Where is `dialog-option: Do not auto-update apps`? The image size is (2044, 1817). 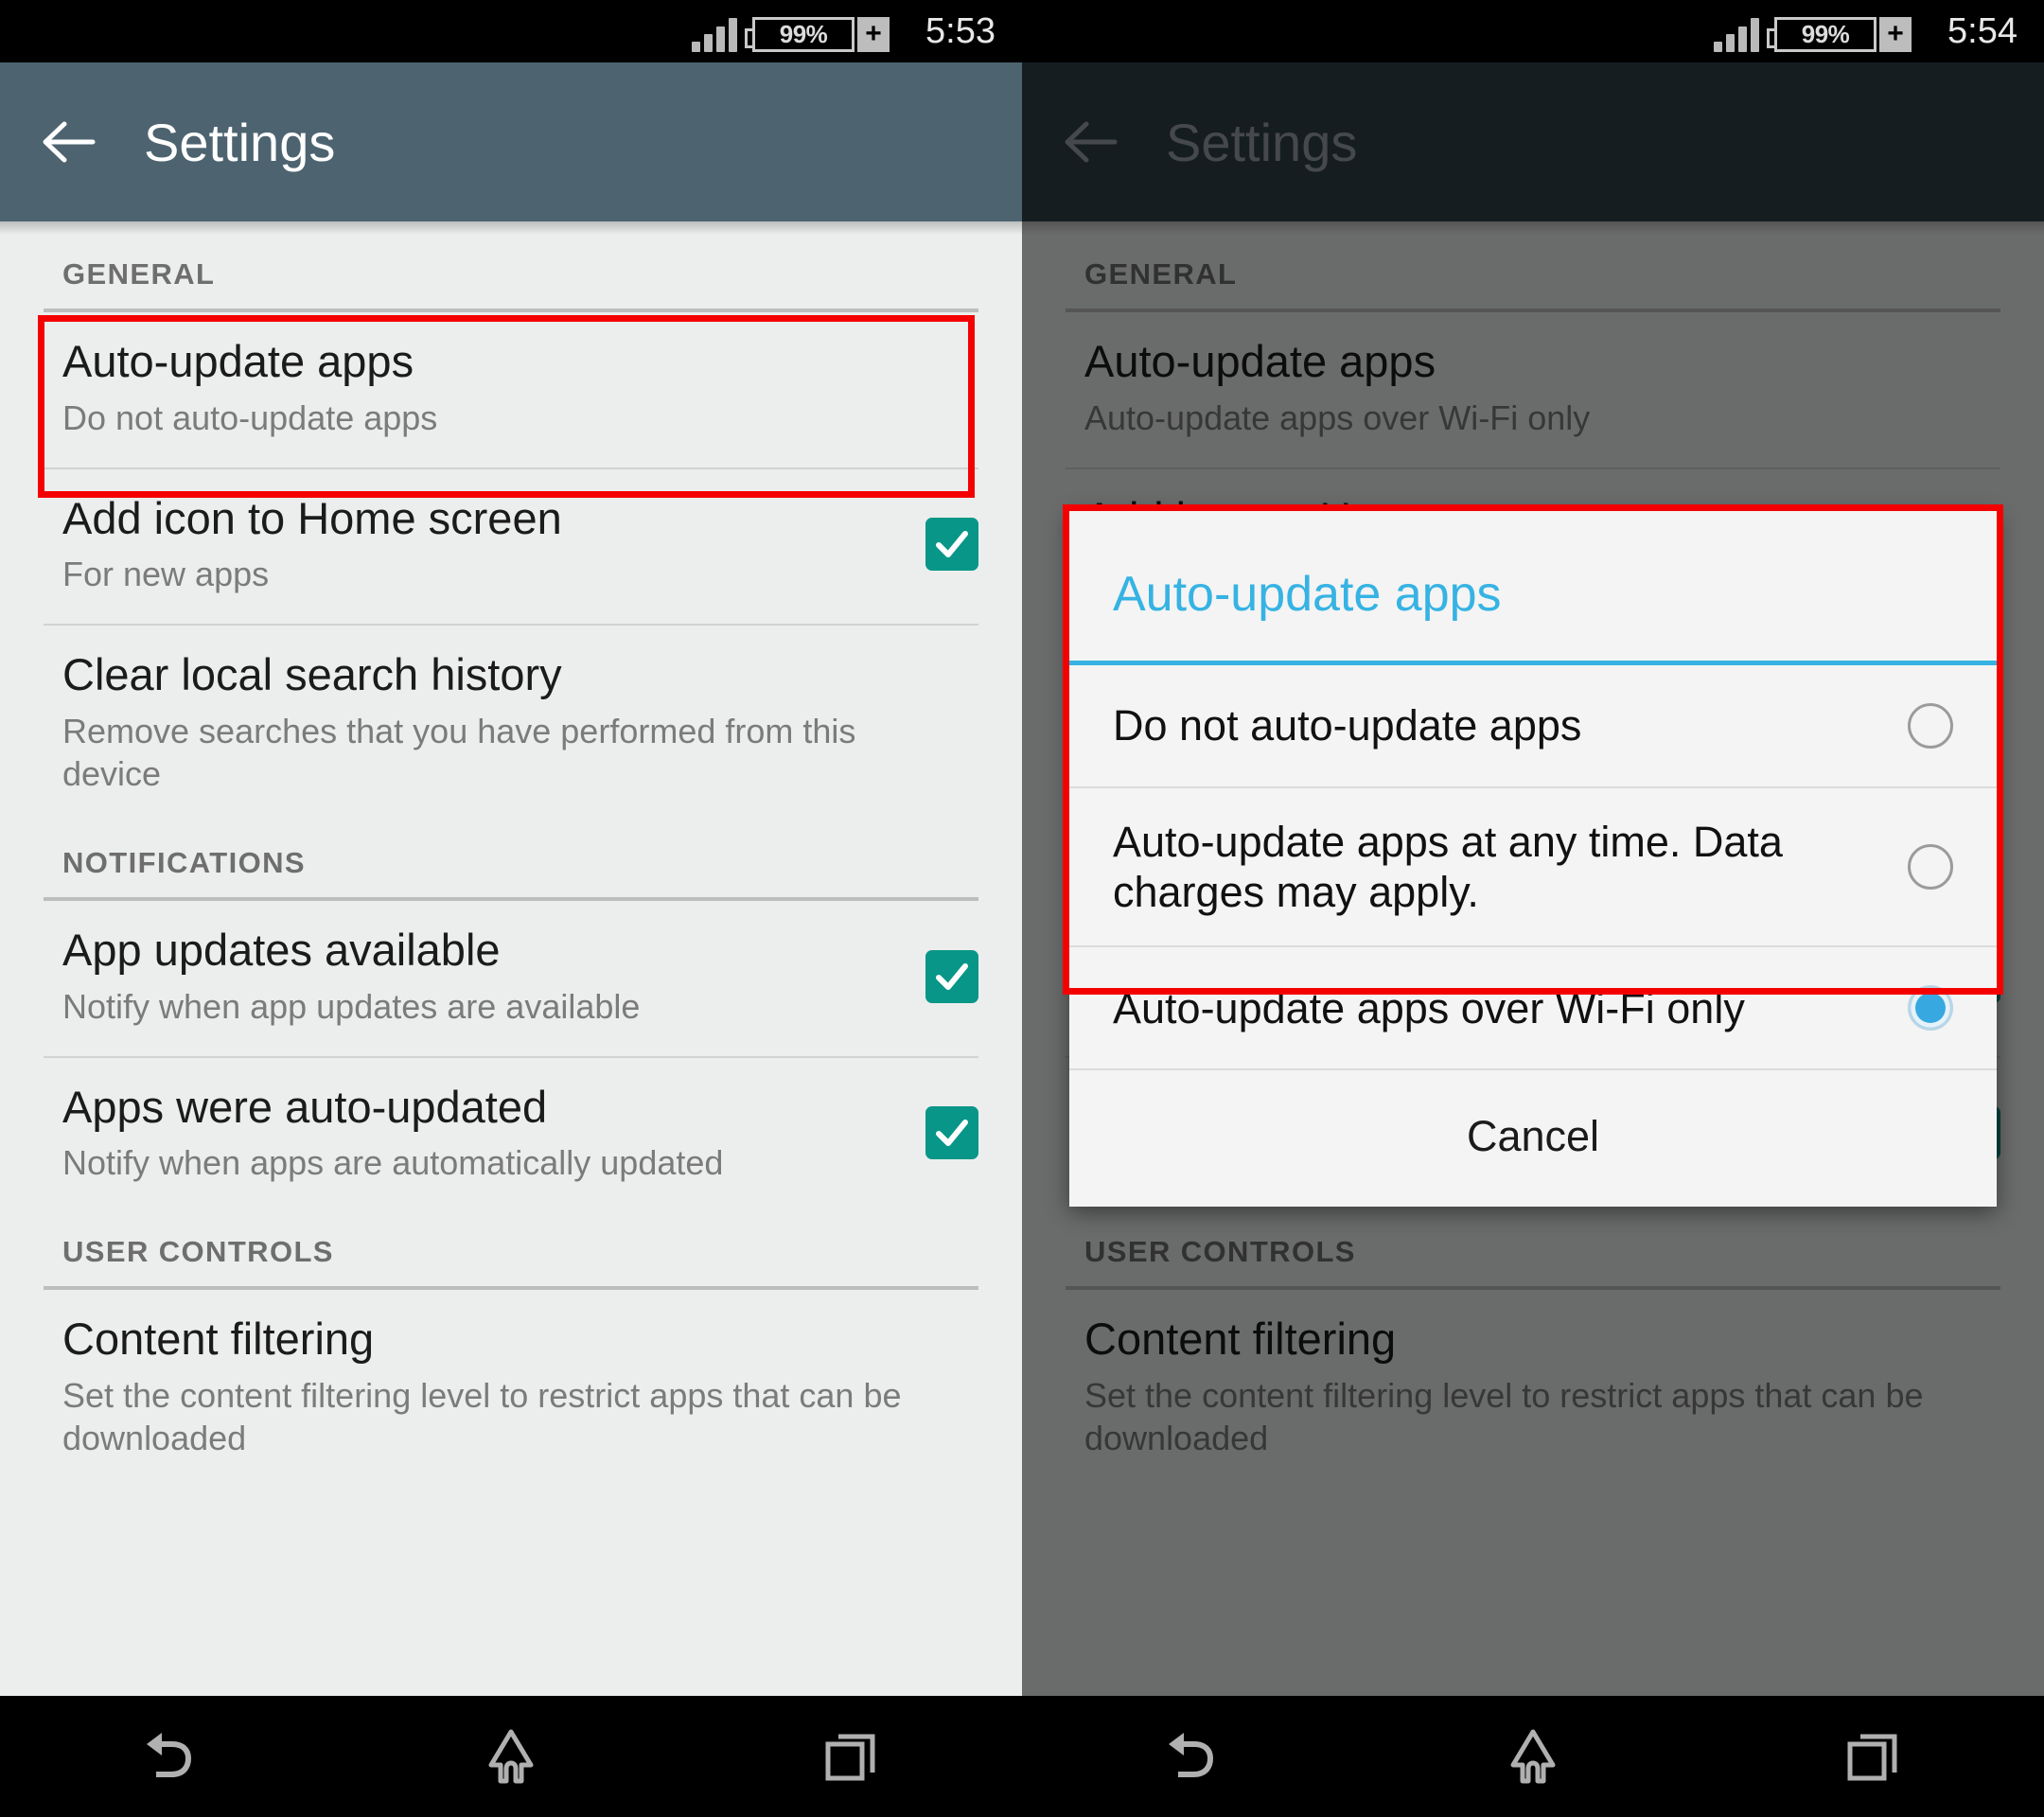
dialog-option: Do not auto-update apps is located at coordinates (1533, 726).